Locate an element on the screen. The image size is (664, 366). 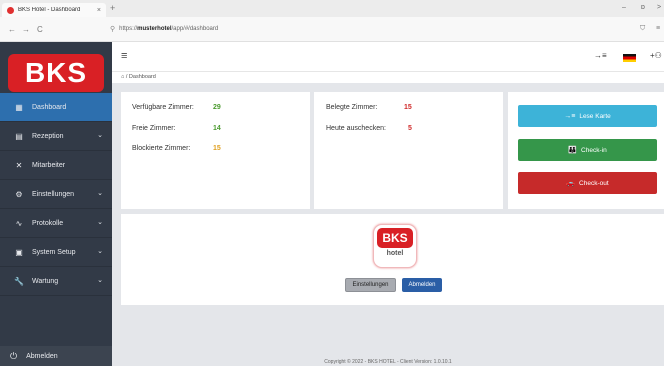
home-icon: ⌂ is located at coordinates (122, 77).